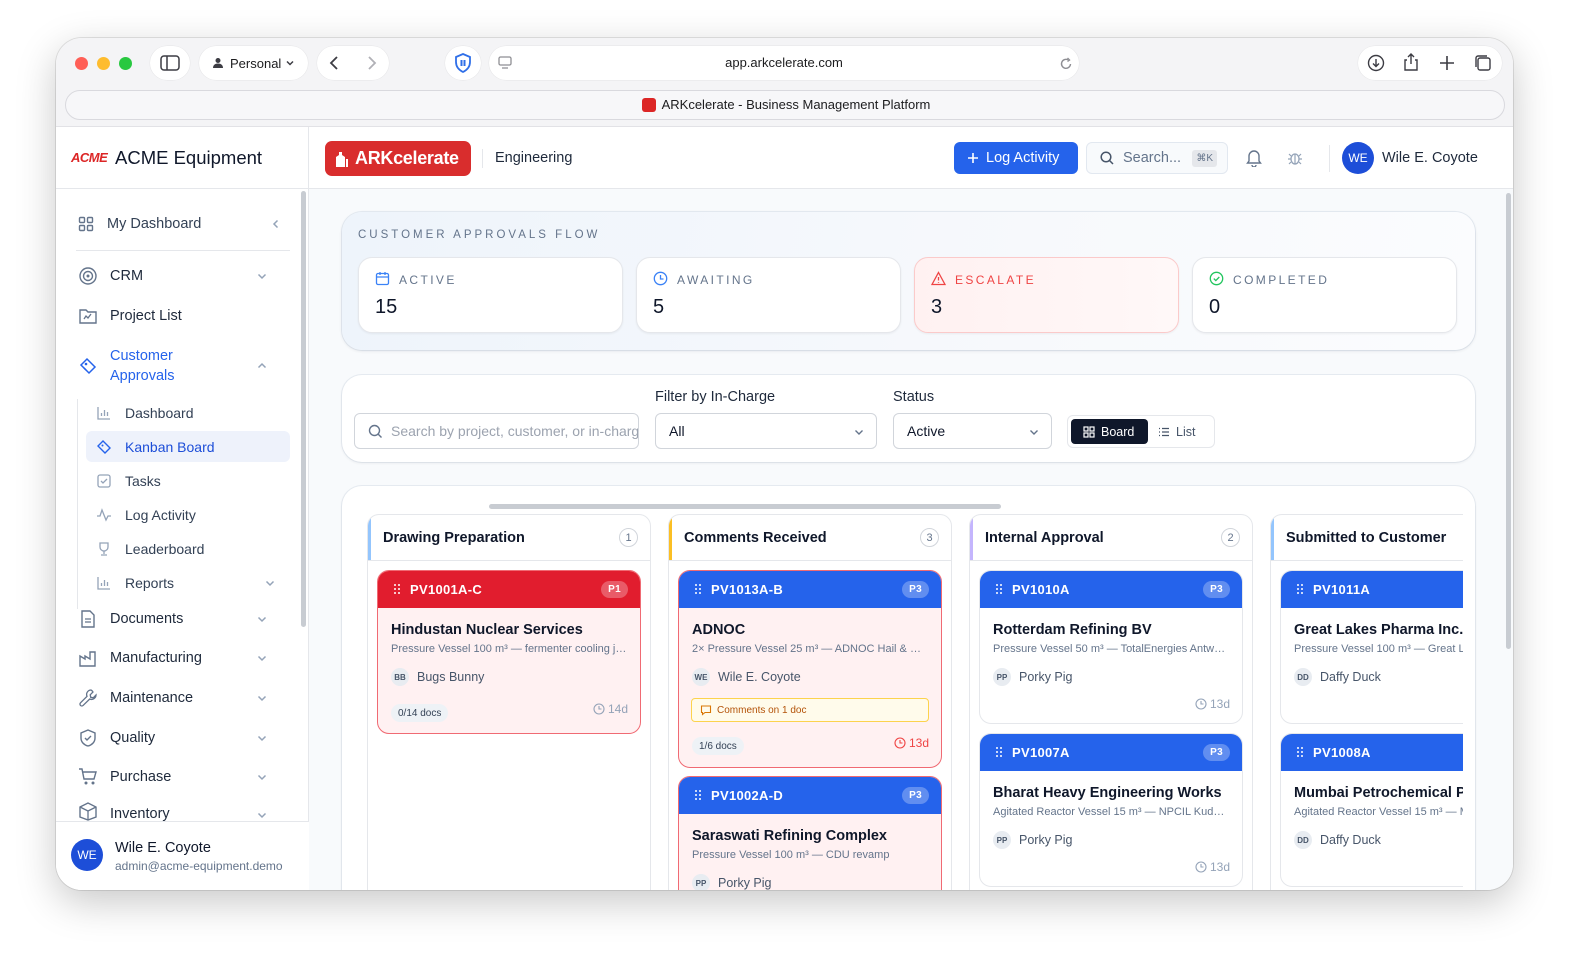  I want to click on chevron-up-icon, so click(262, 365).